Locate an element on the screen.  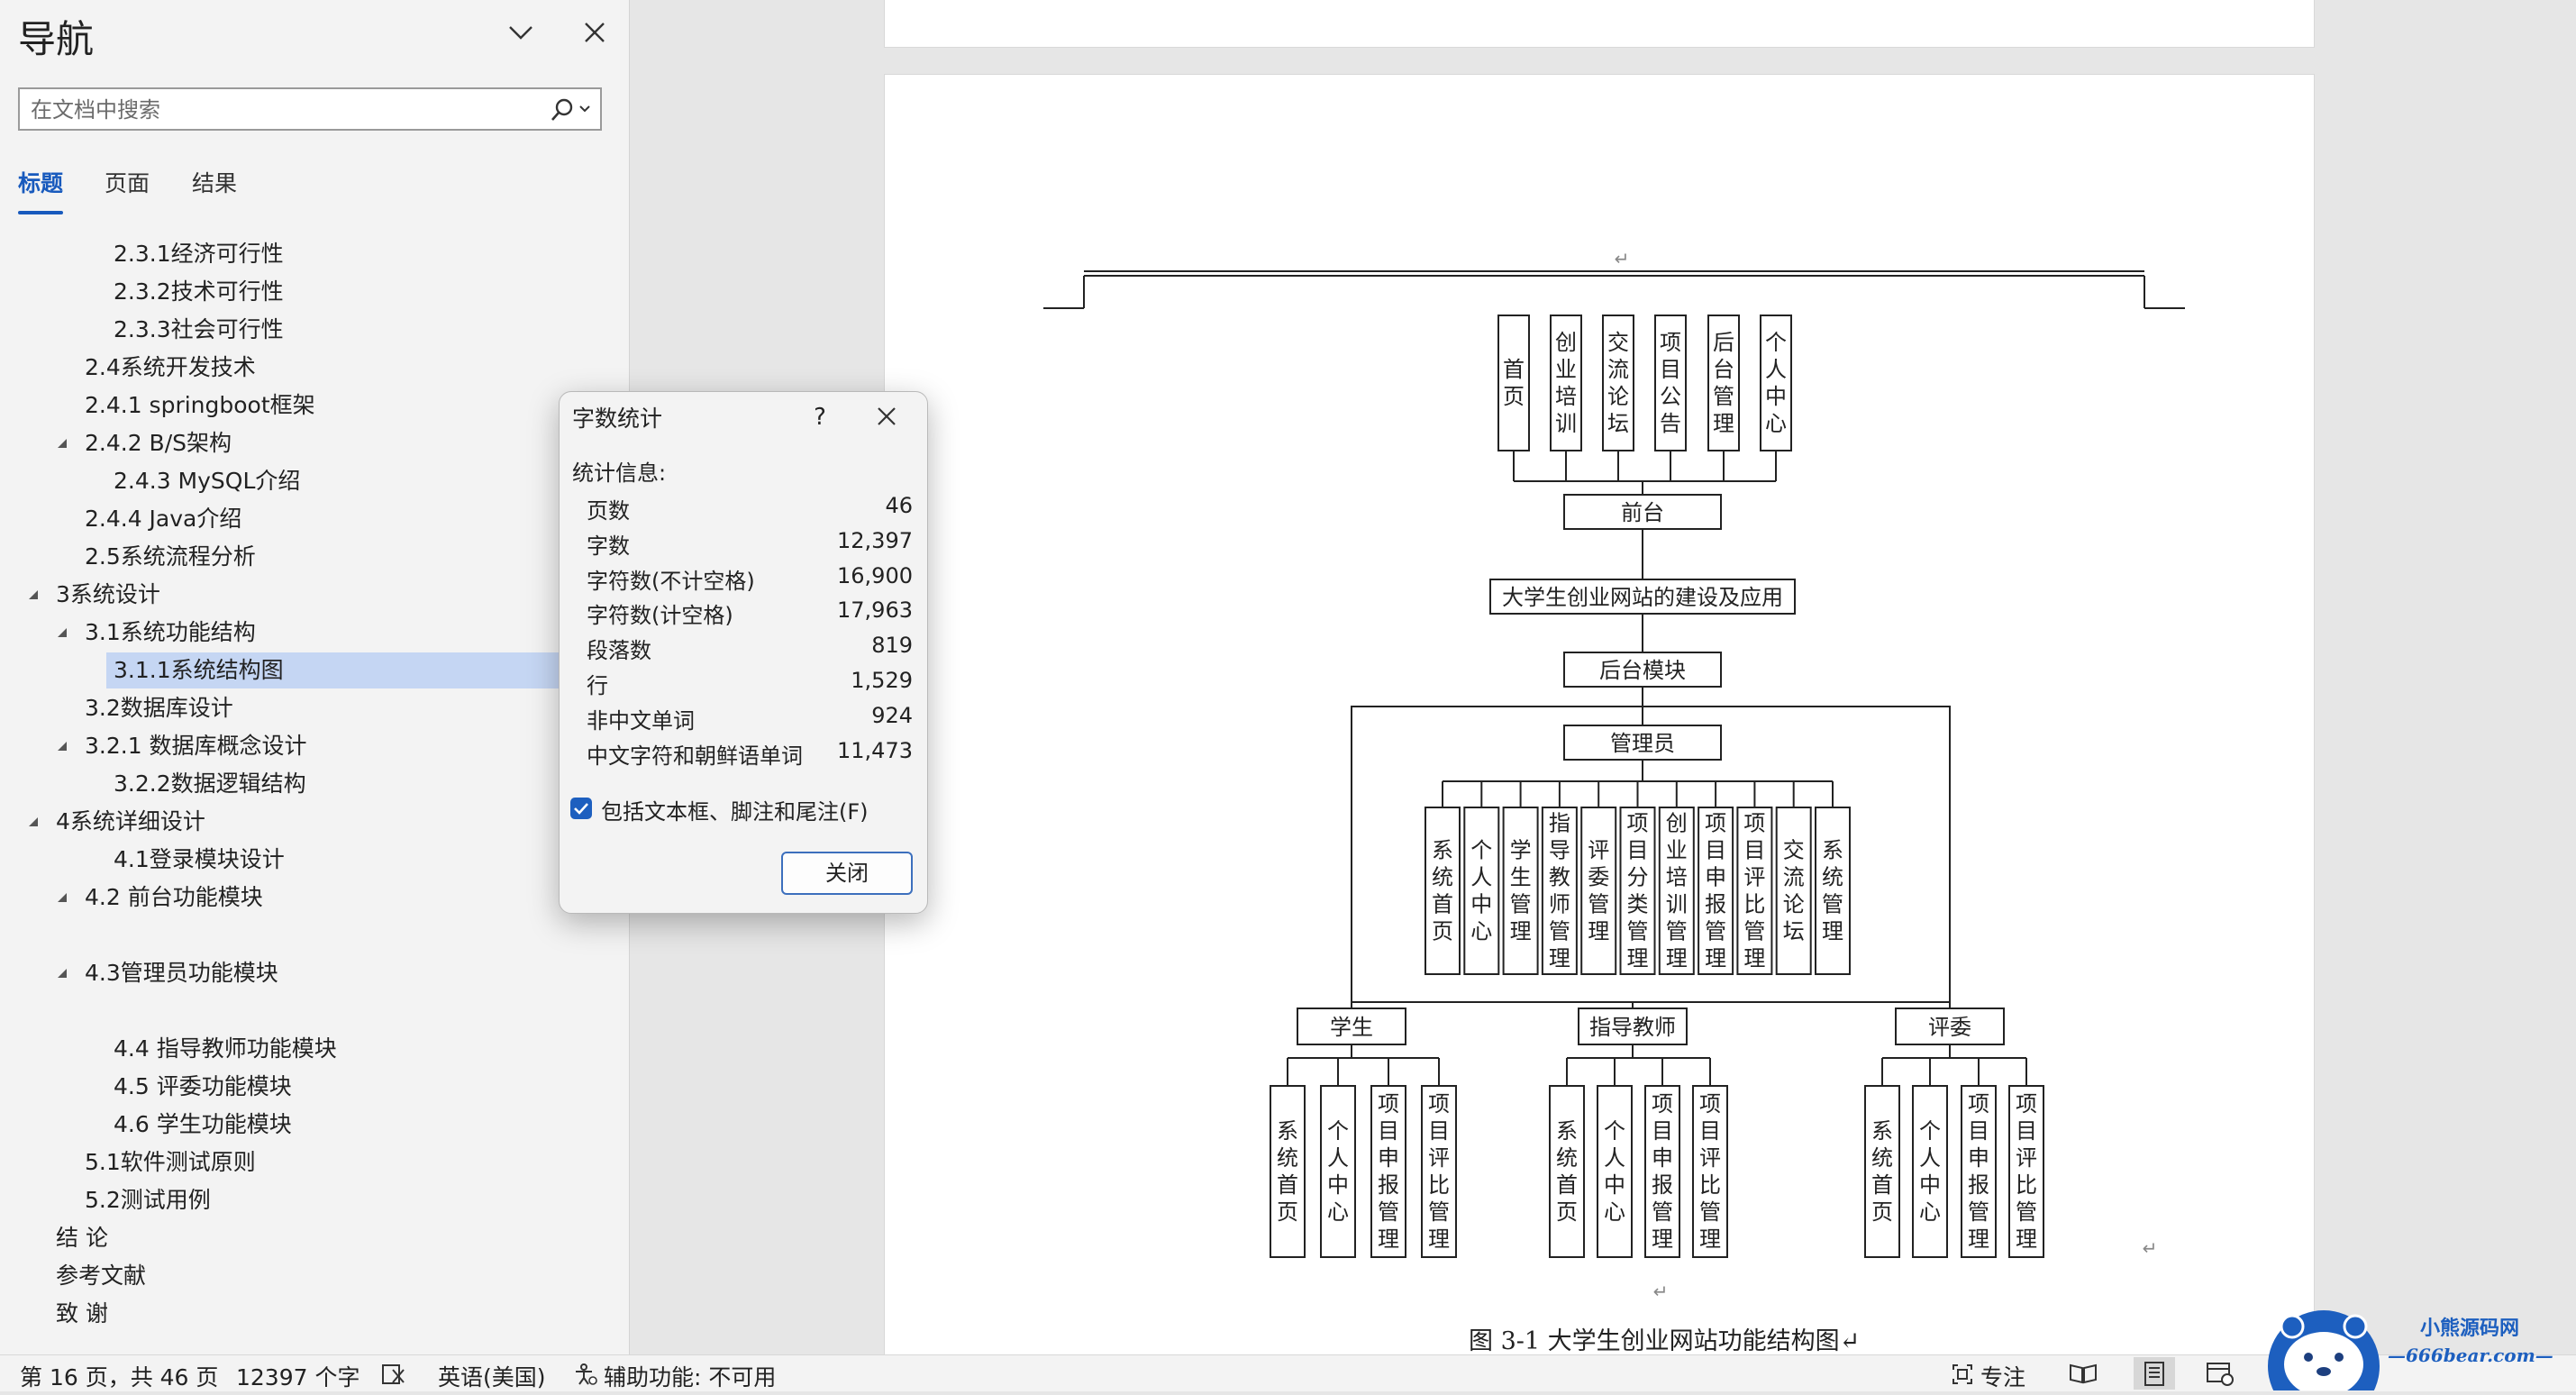
vertical-char: 指 is located at coordinates (1559, 823).